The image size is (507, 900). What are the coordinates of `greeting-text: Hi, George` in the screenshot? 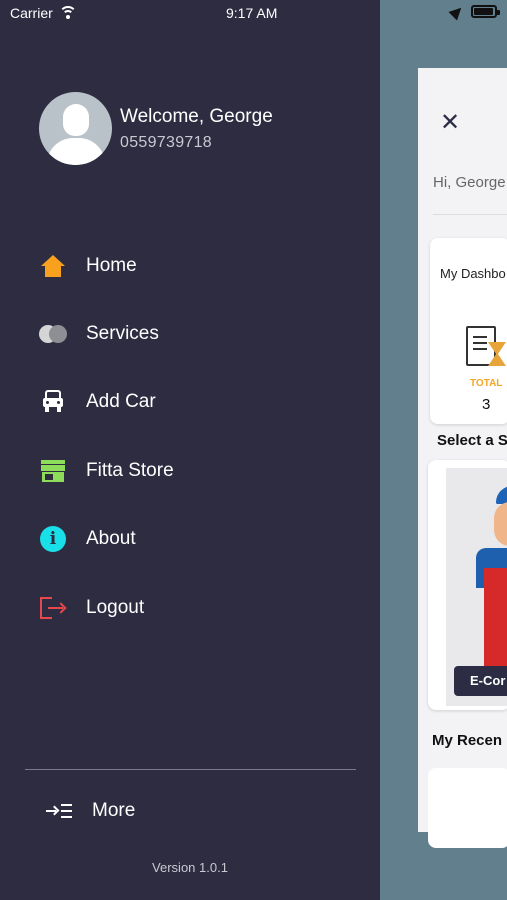 It's located at (469, 182).